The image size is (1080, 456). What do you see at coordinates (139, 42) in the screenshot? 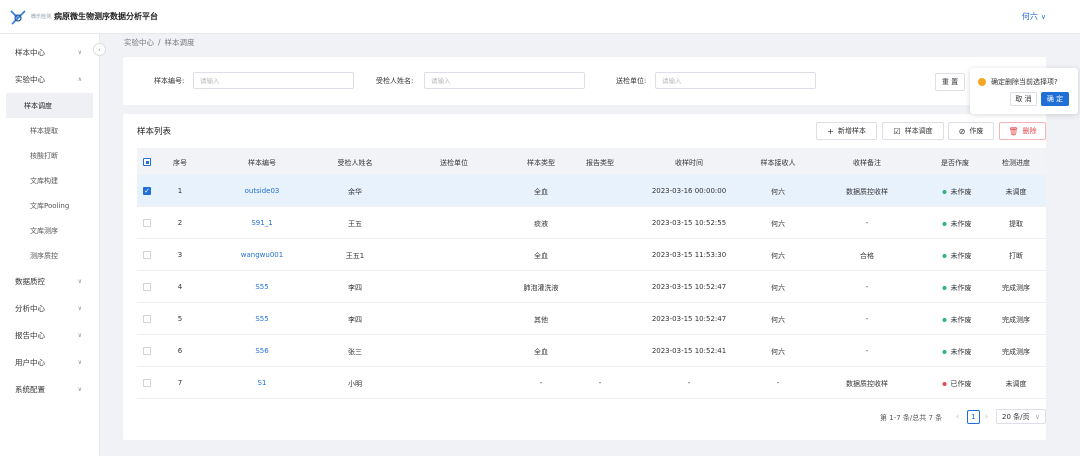
I see `breadcrumb-root: 实验中心` at bounding box center [139, 42].